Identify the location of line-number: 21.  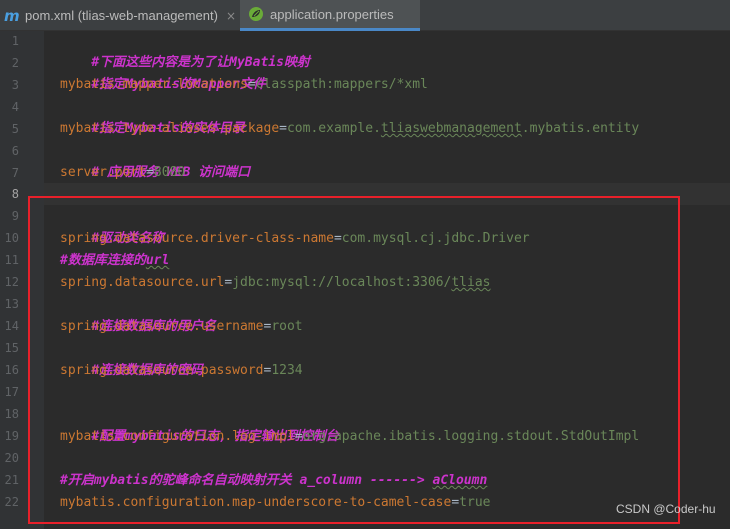
(11, 480).